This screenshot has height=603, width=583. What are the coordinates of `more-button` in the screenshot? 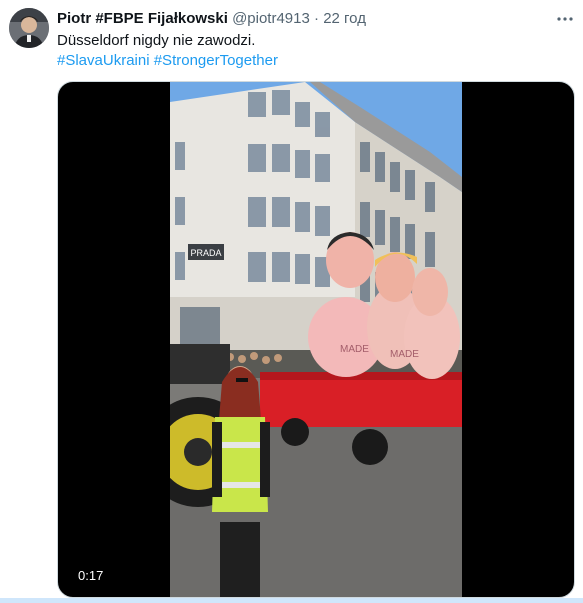 It's located at (565, 19).